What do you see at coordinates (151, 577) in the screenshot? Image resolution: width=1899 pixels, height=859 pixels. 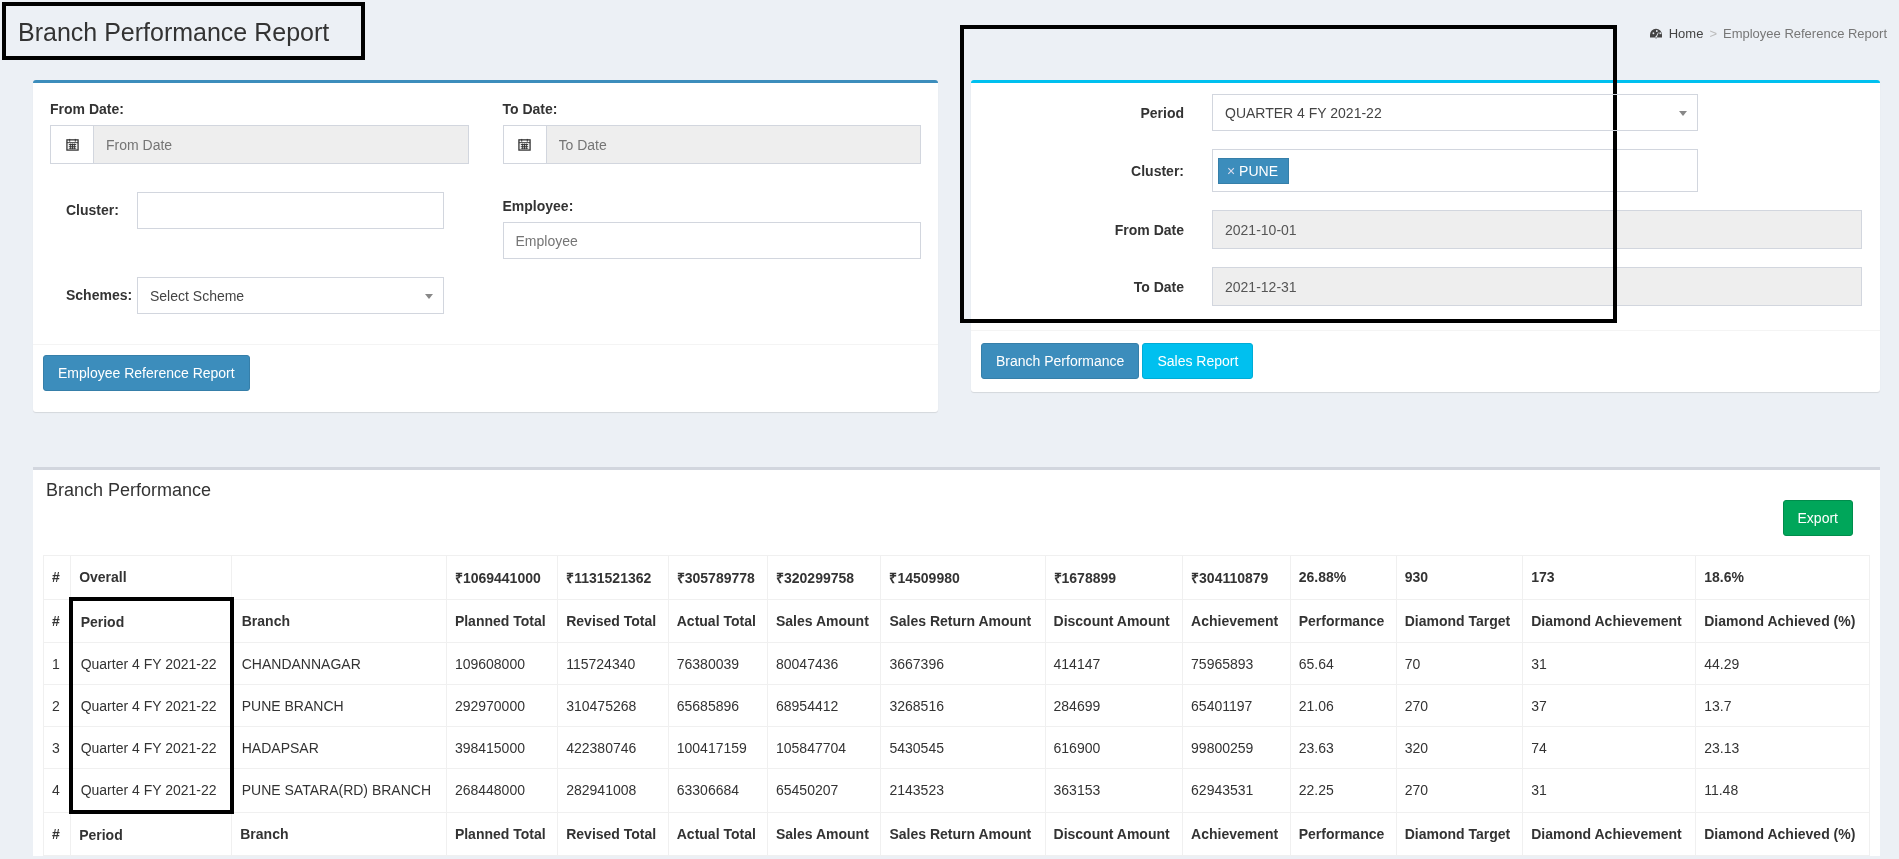 I see `table-cell: Overall` at bounding box center [151, 577].